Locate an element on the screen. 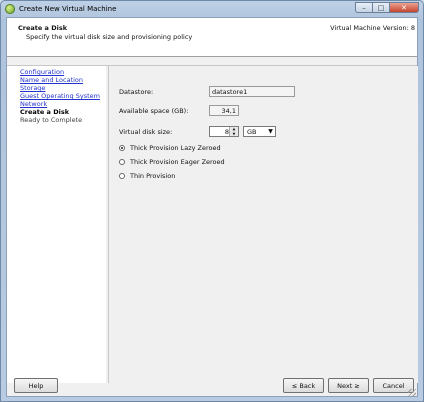 This screenshot has width=424, height=402. minimize-button: – is located at coordinates (363, 7).